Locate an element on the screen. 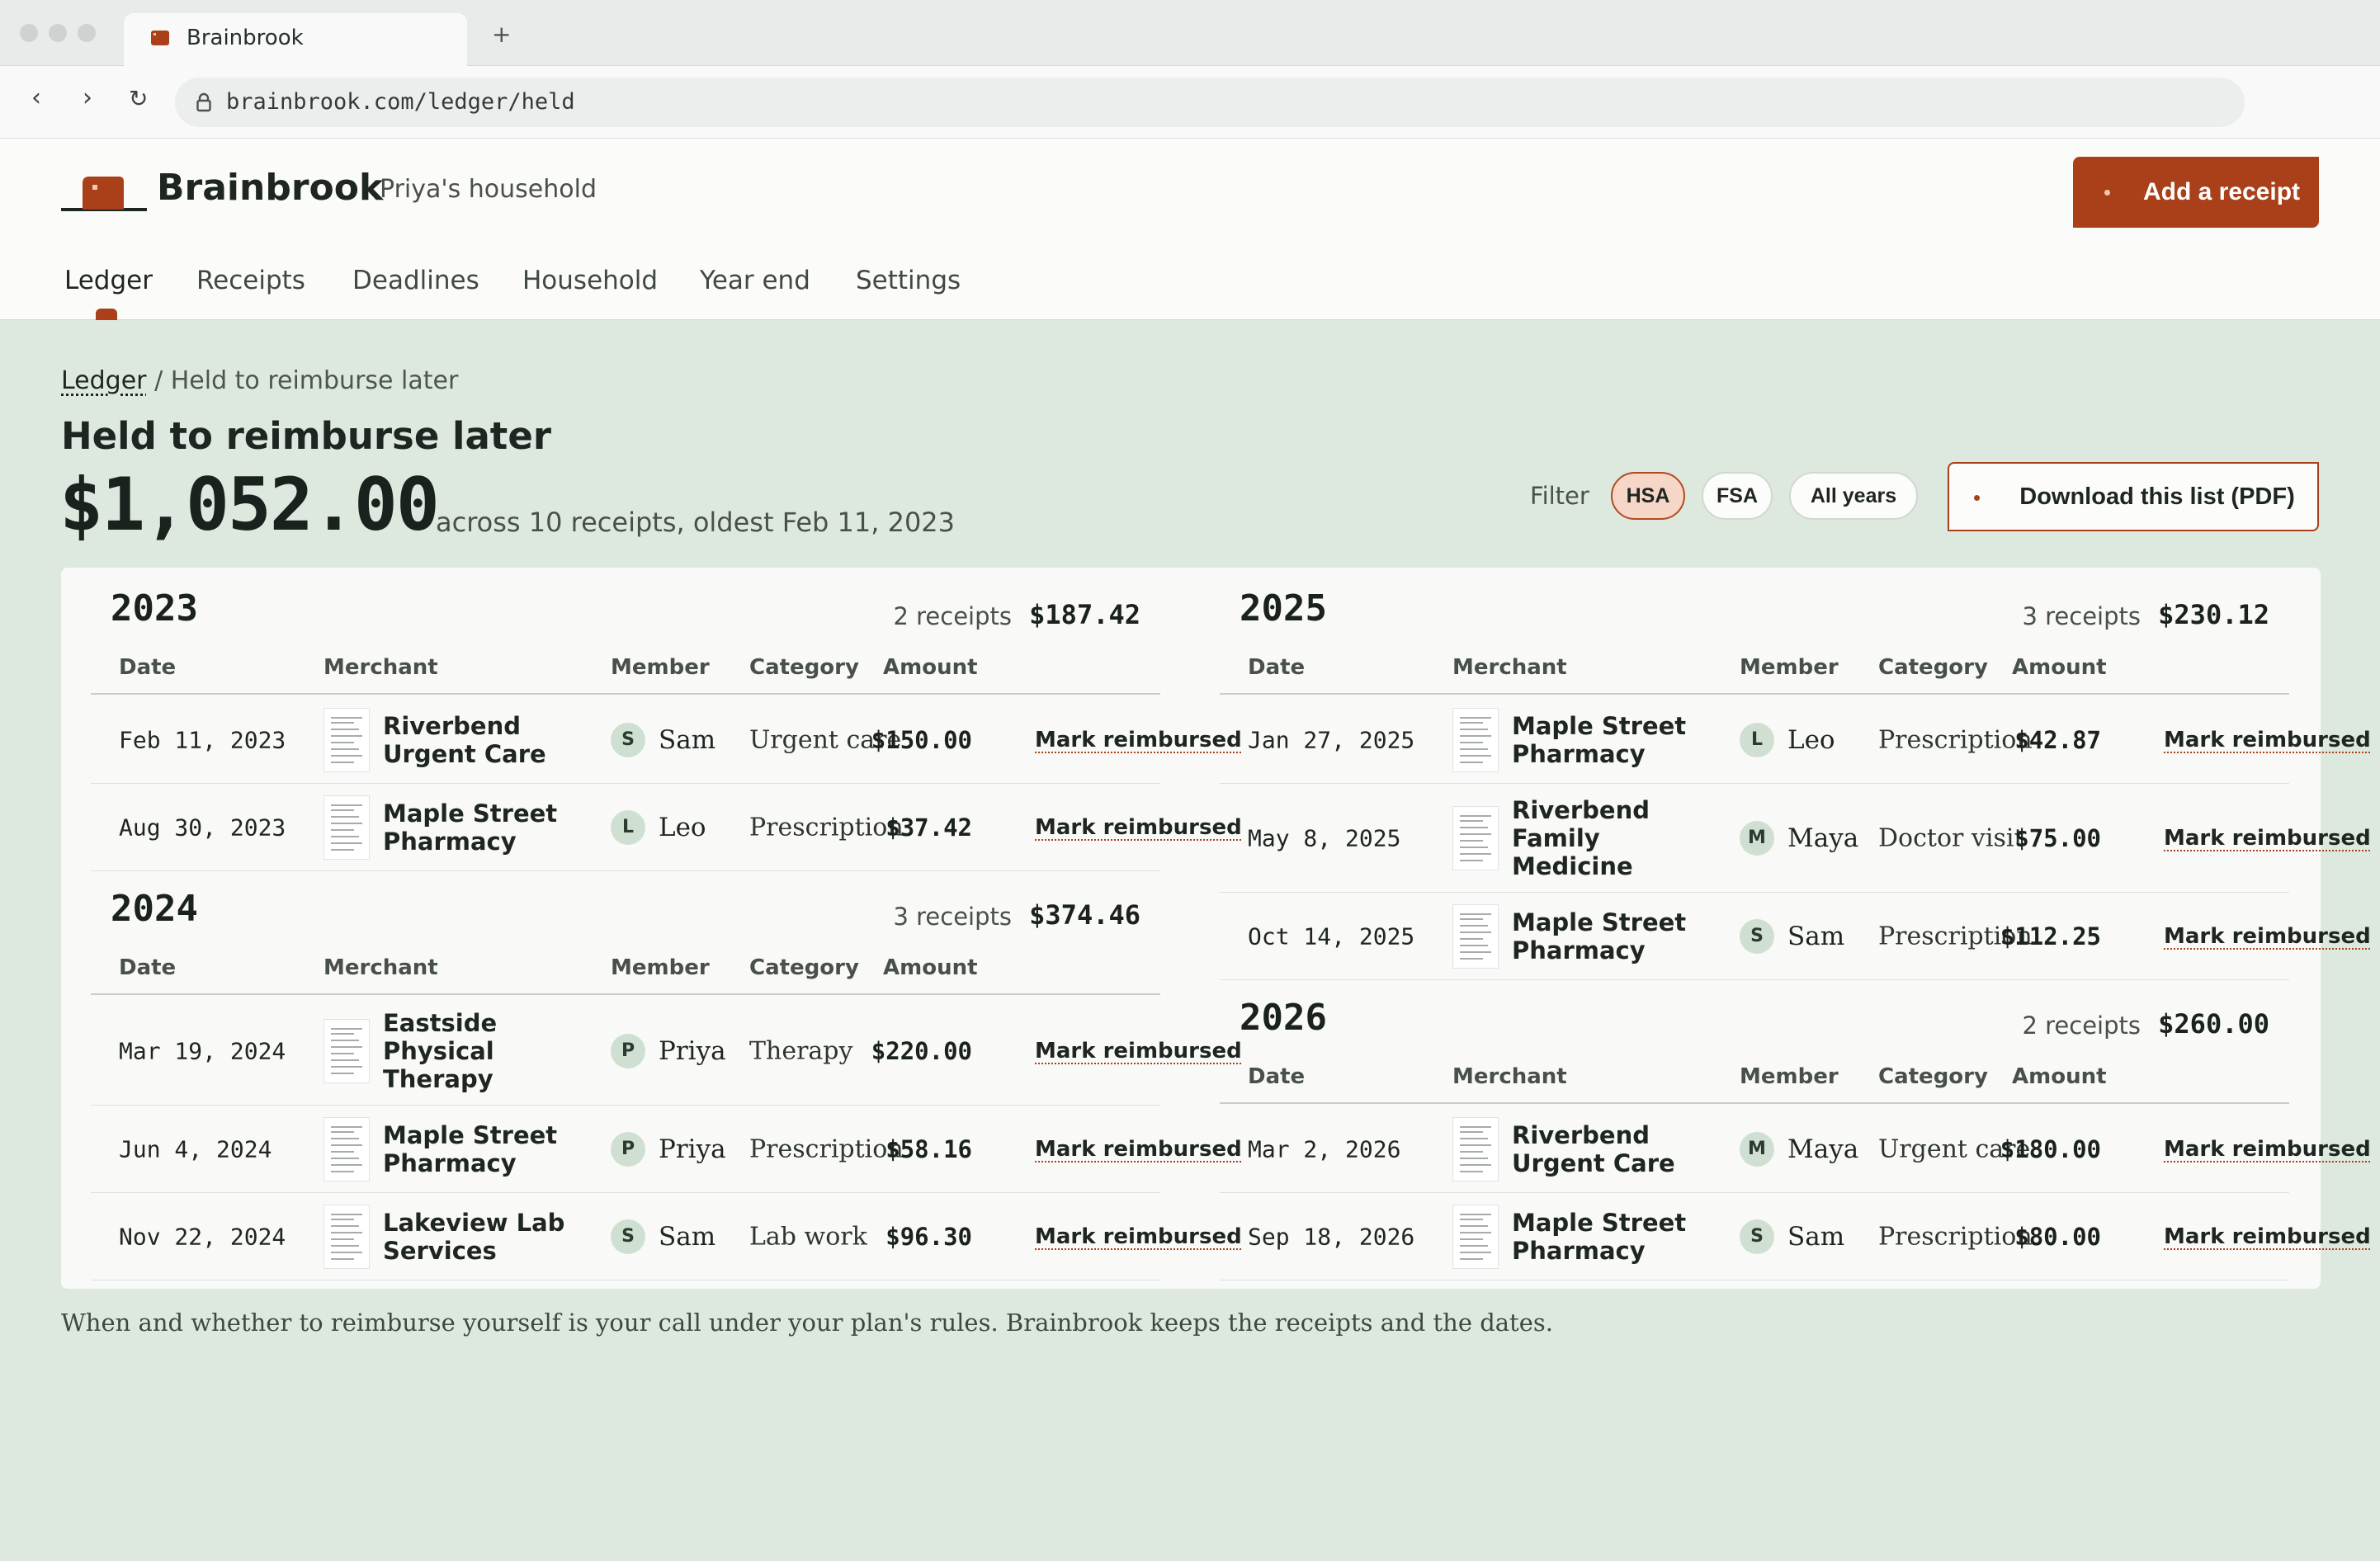 This screenshot has height=1561, width=2380. filter-label: Filter is located at coordinates (1559, 496).